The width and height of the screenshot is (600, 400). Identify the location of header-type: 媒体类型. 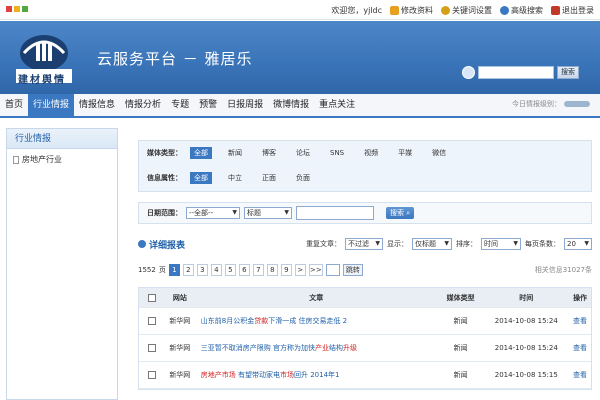
(460, 297).